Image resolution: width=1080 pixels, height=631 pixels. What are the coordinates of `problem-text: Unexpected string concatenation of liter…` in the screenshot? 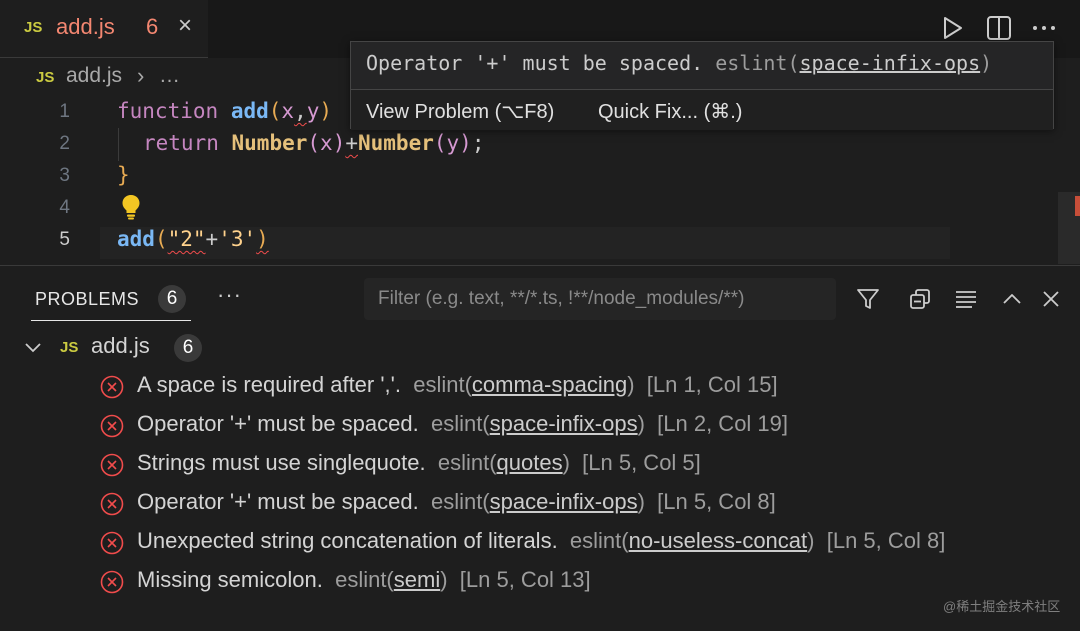 It's located at (541, 541).